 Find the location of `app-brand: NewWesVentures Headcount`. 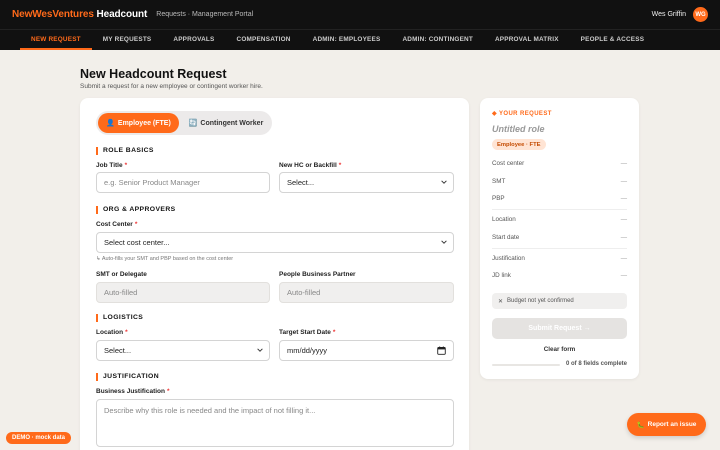

app-brand: NewWesVentures Headcount is located at coordinates (79, 14).